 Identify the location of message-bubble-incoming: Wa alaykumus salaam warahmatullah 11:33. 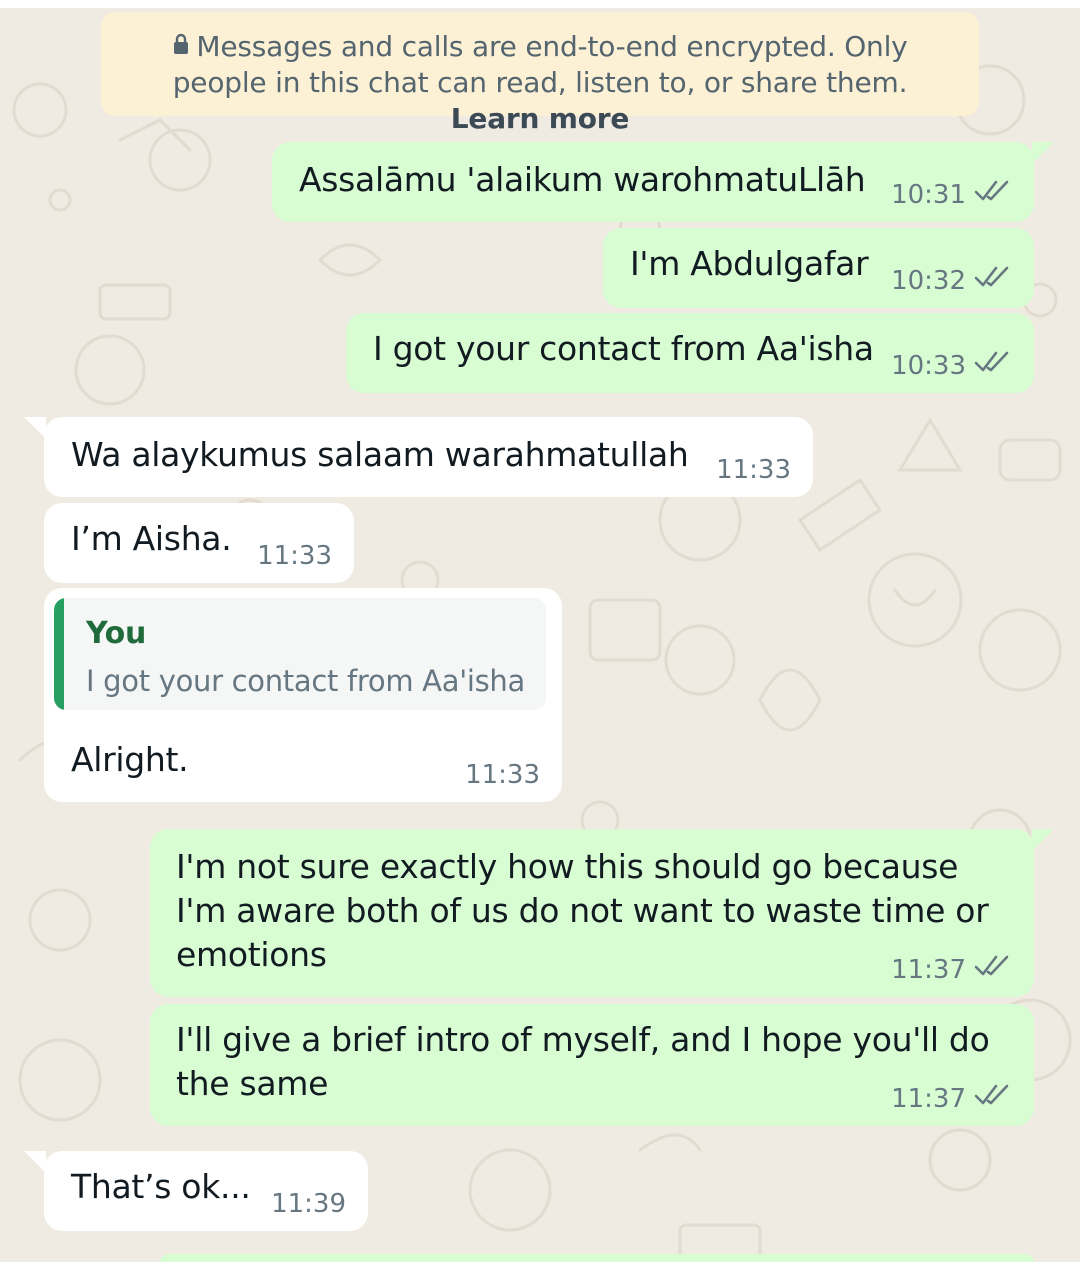
(428, 457).